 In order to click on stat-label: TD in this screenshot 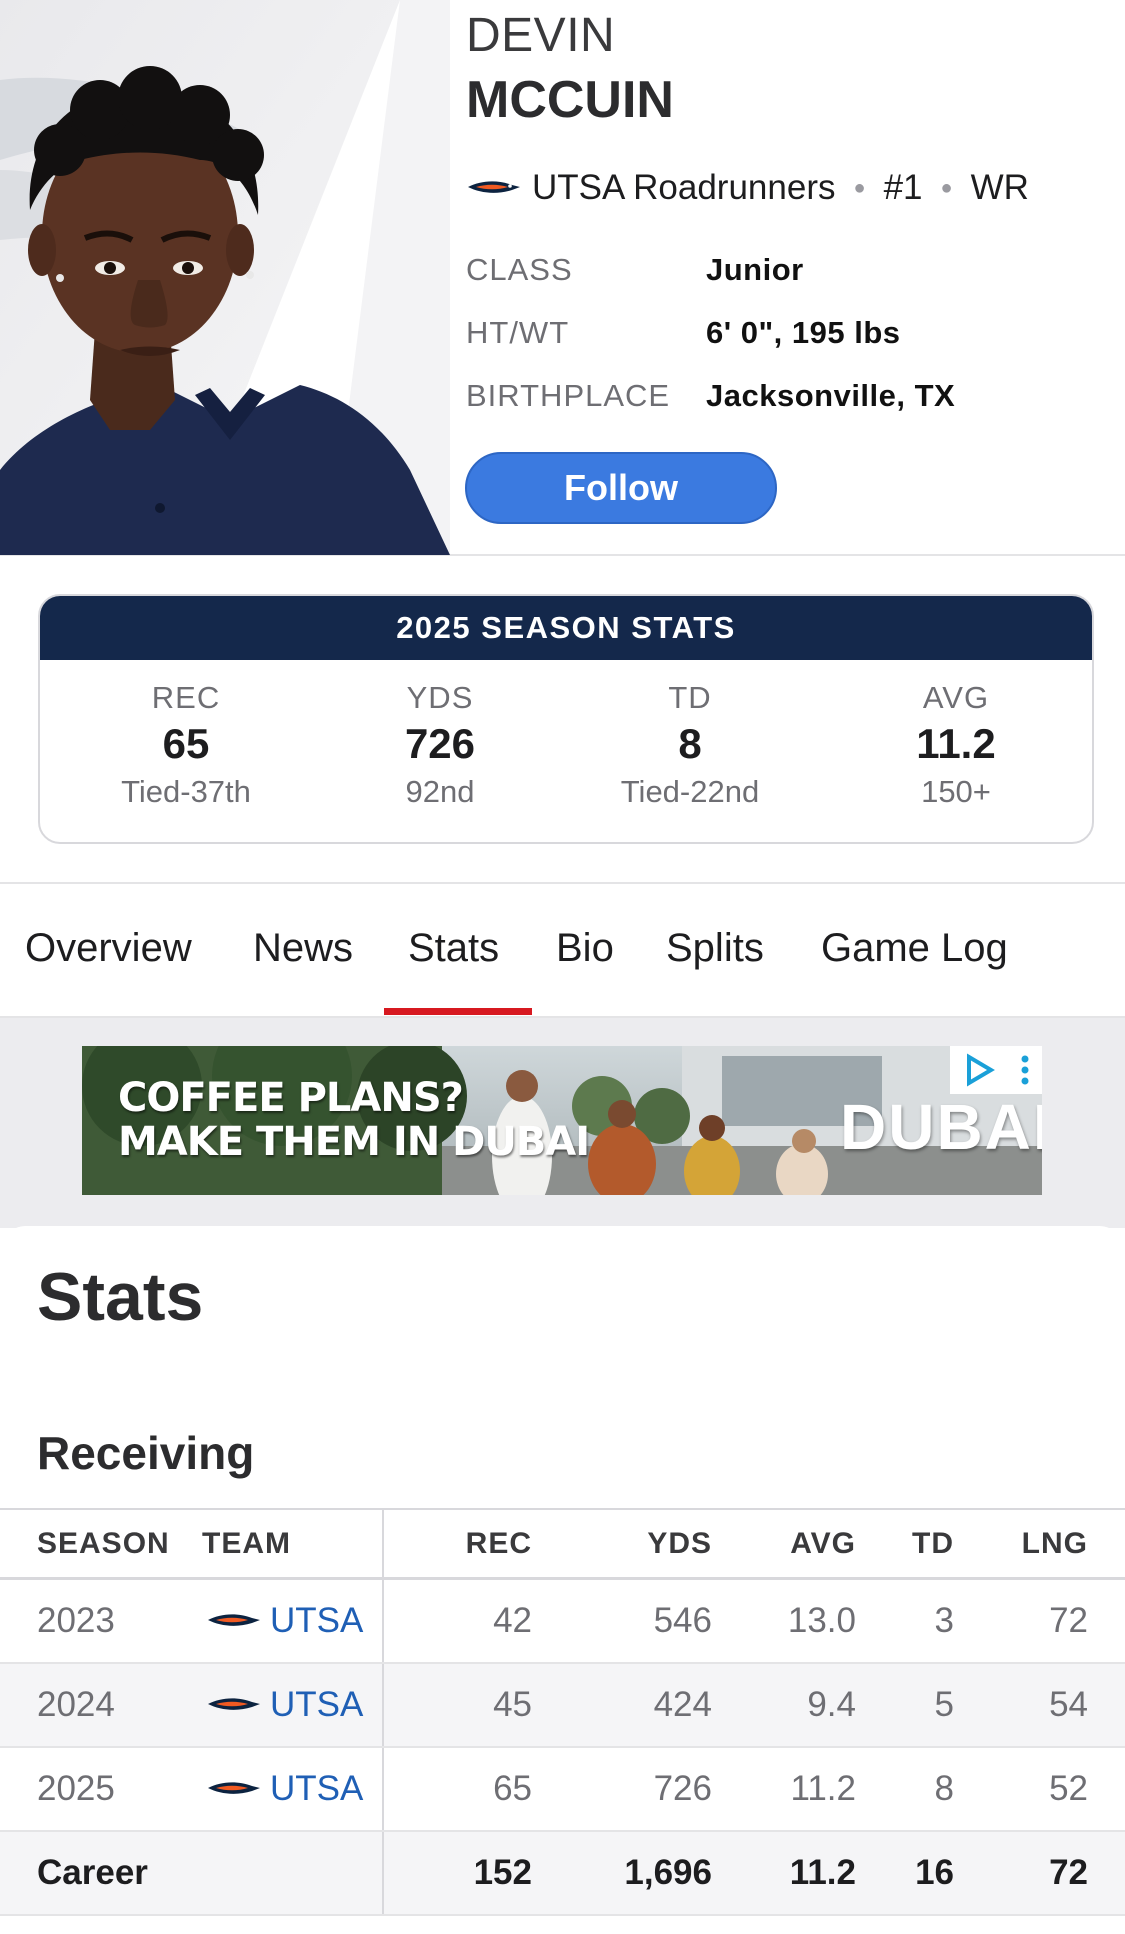, I will do `click(690, 697)`.